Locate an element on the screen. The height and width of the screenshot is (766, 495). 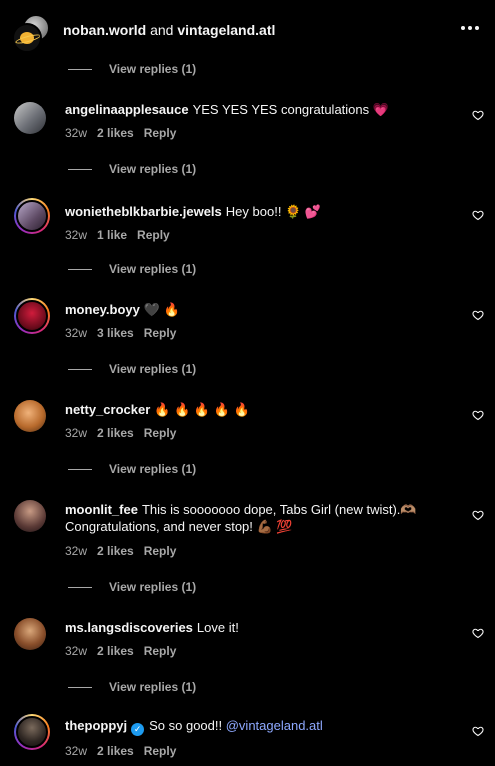
comment-body: 🔥 🔥 🔥 🔥 🔥 is located at coordinates (202, 409).